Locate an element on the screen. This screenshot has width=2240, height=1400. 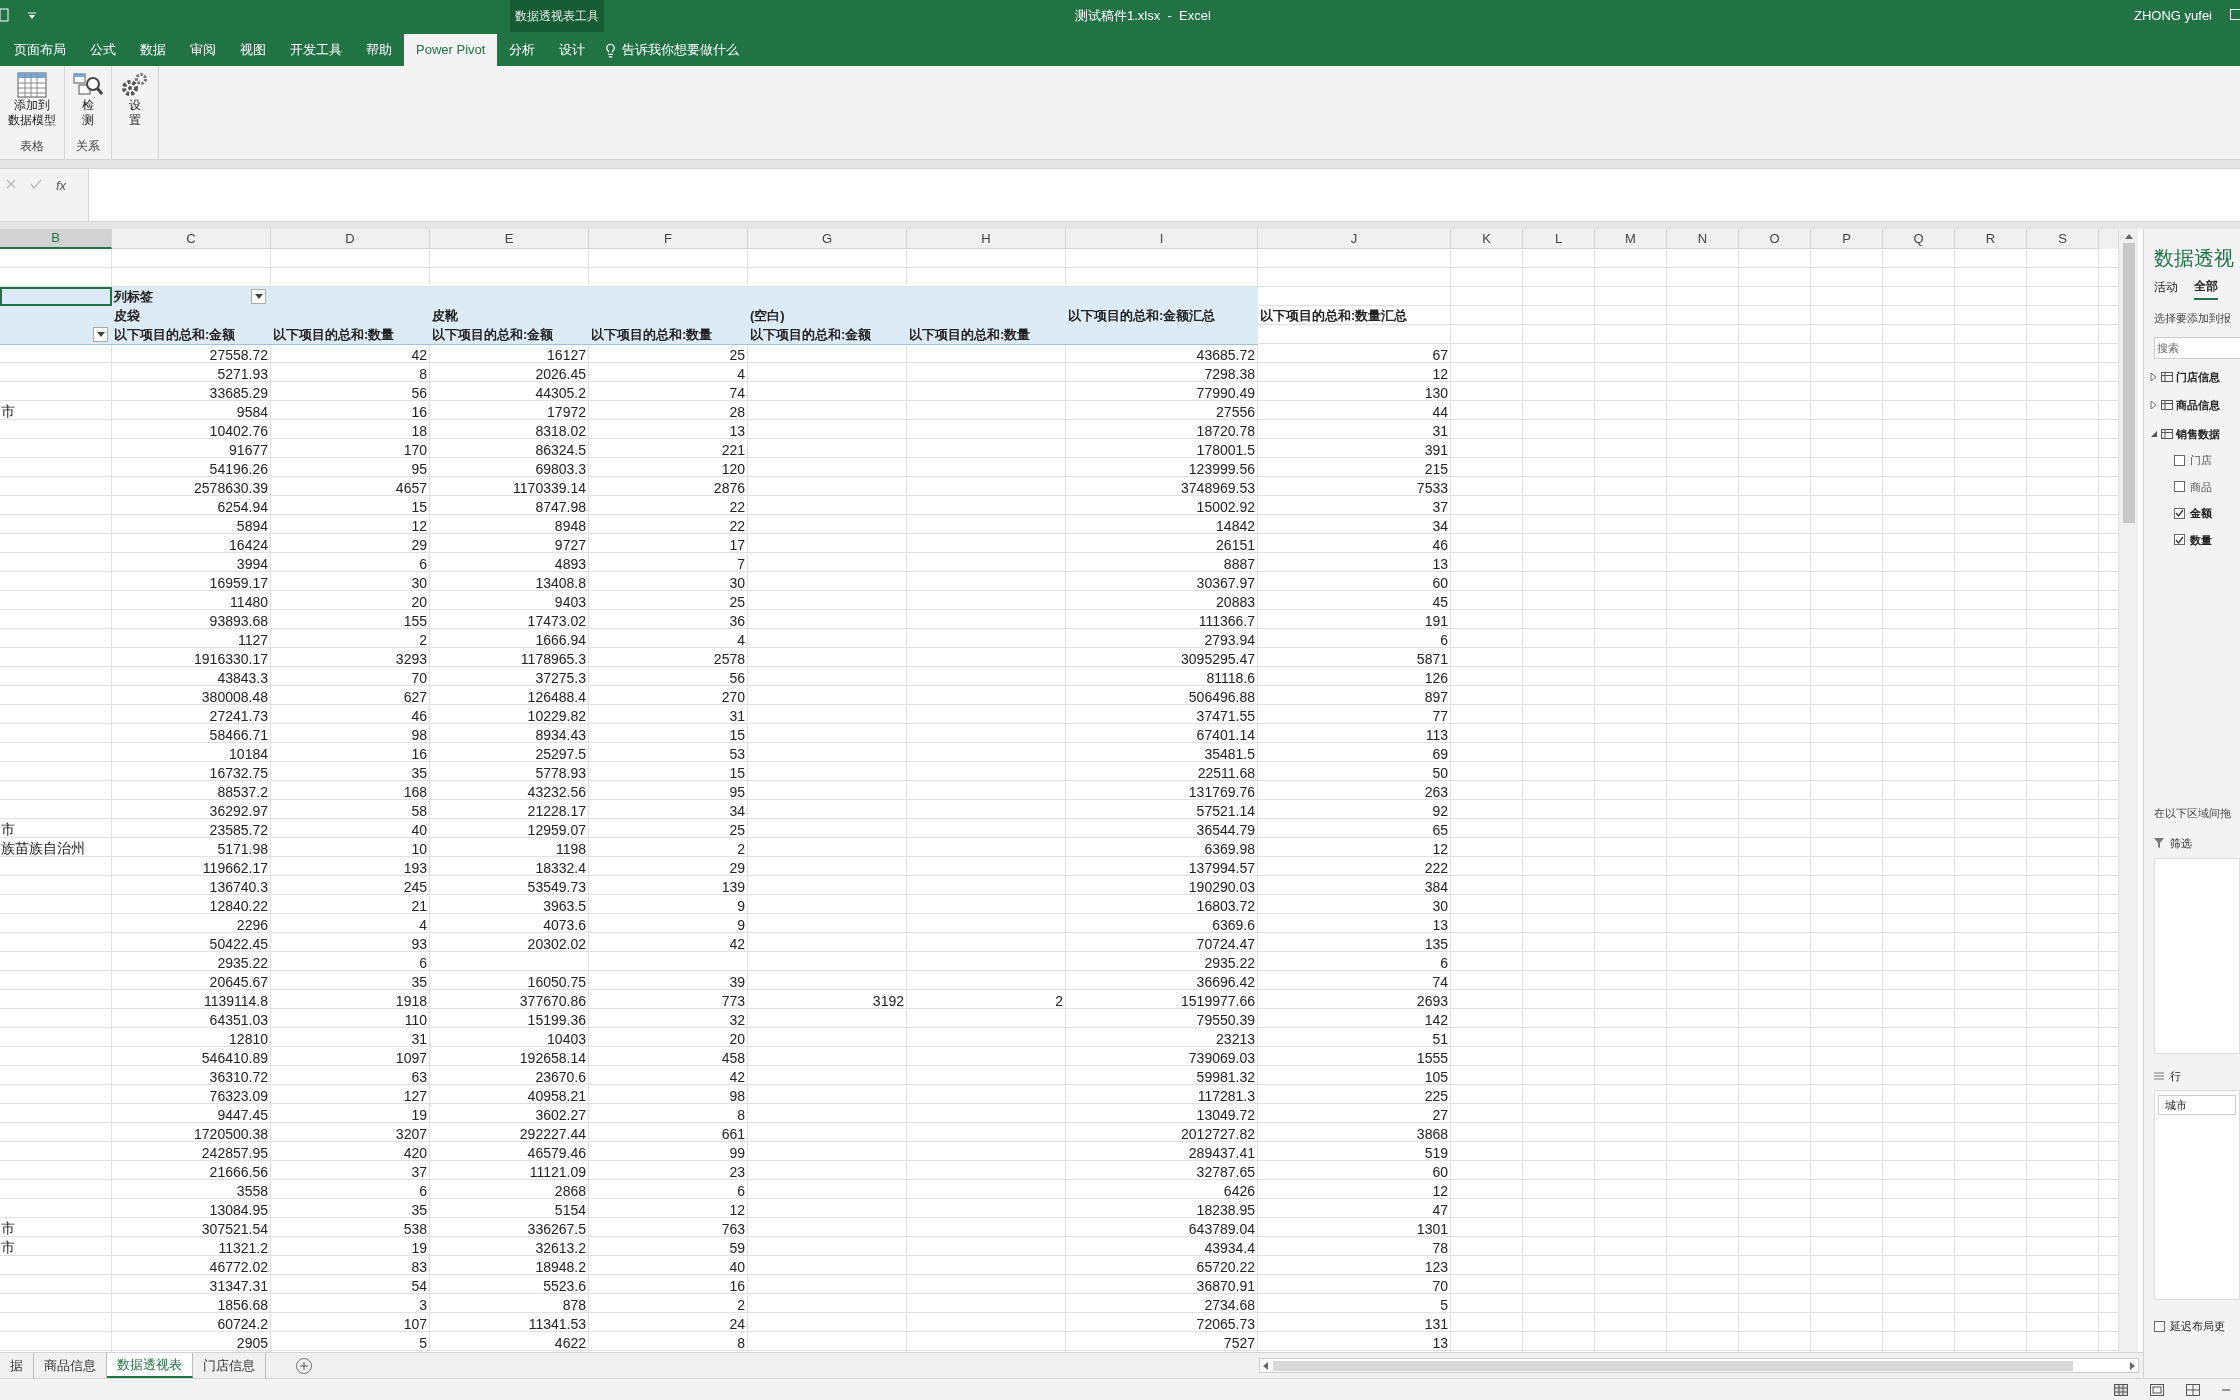
table-cell-text: 1170339.14 is located at coordinates (550, 487).